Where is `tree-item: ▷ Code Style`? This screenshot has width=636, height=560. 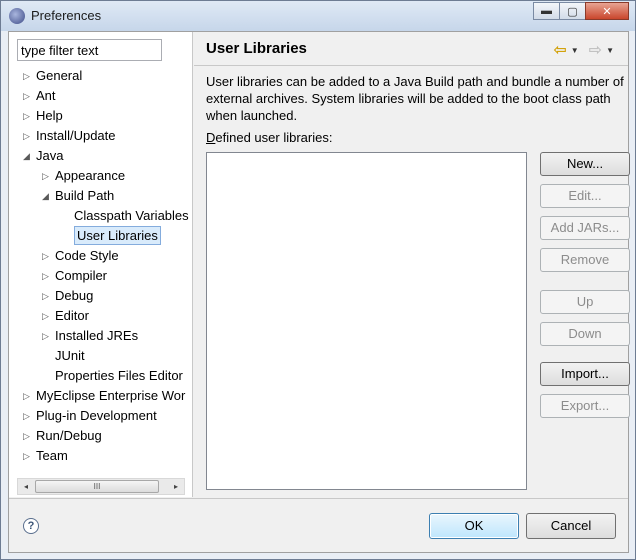
tree-item: ▷ Code Style is located at coordinates (79, 256).